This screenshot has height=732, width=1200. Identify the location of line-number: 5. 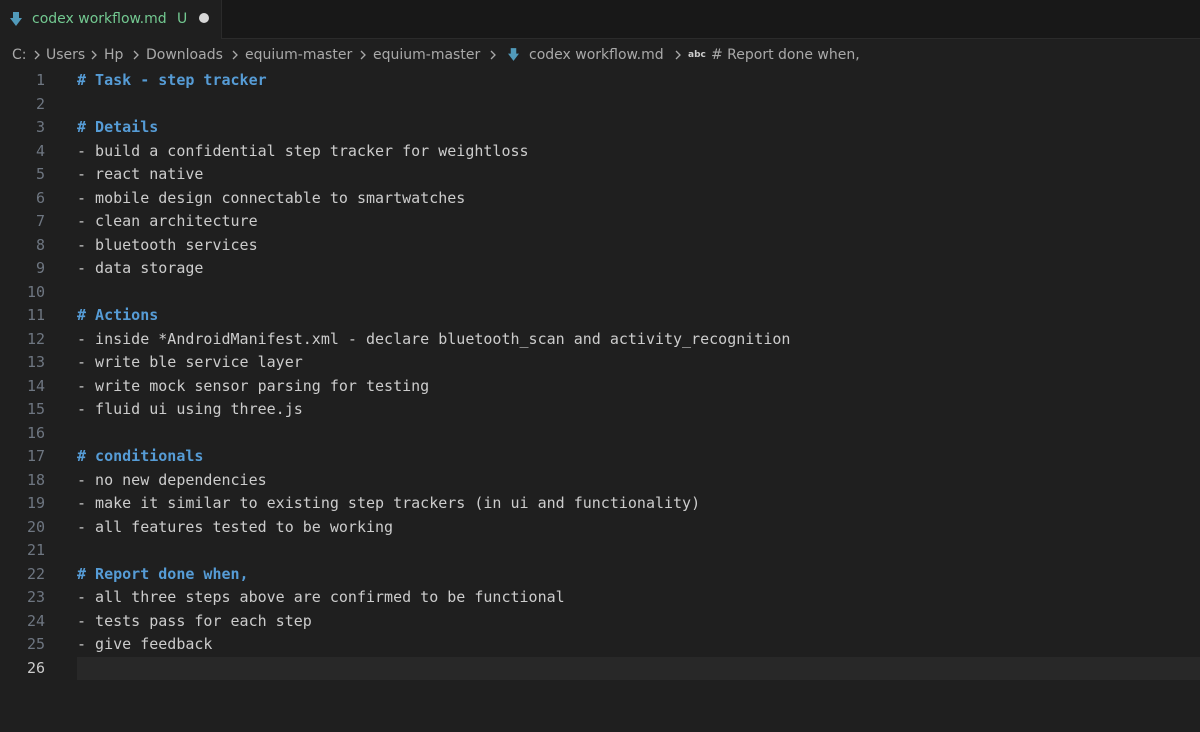
(40, 174).